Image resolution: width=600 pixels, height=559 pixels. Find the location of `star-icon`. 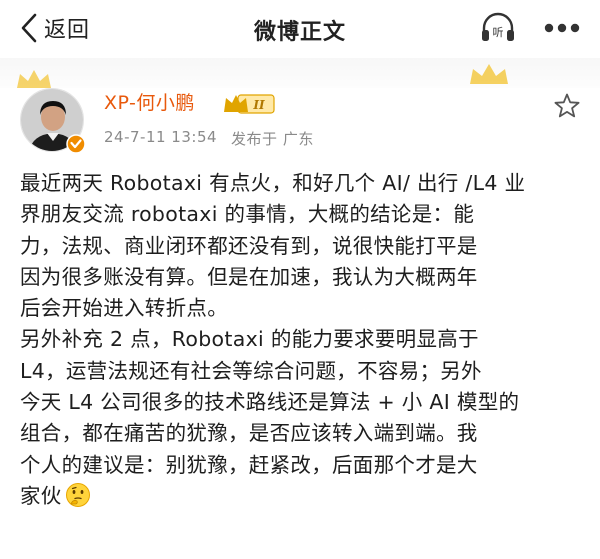

star-icon is located at coordinates (567, 106).